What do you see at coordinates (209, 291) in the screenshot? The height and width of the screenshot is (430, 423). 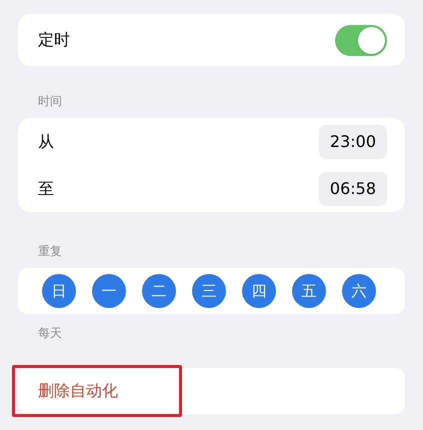 I see `day-button: 三` at bounding box center [209, 291].